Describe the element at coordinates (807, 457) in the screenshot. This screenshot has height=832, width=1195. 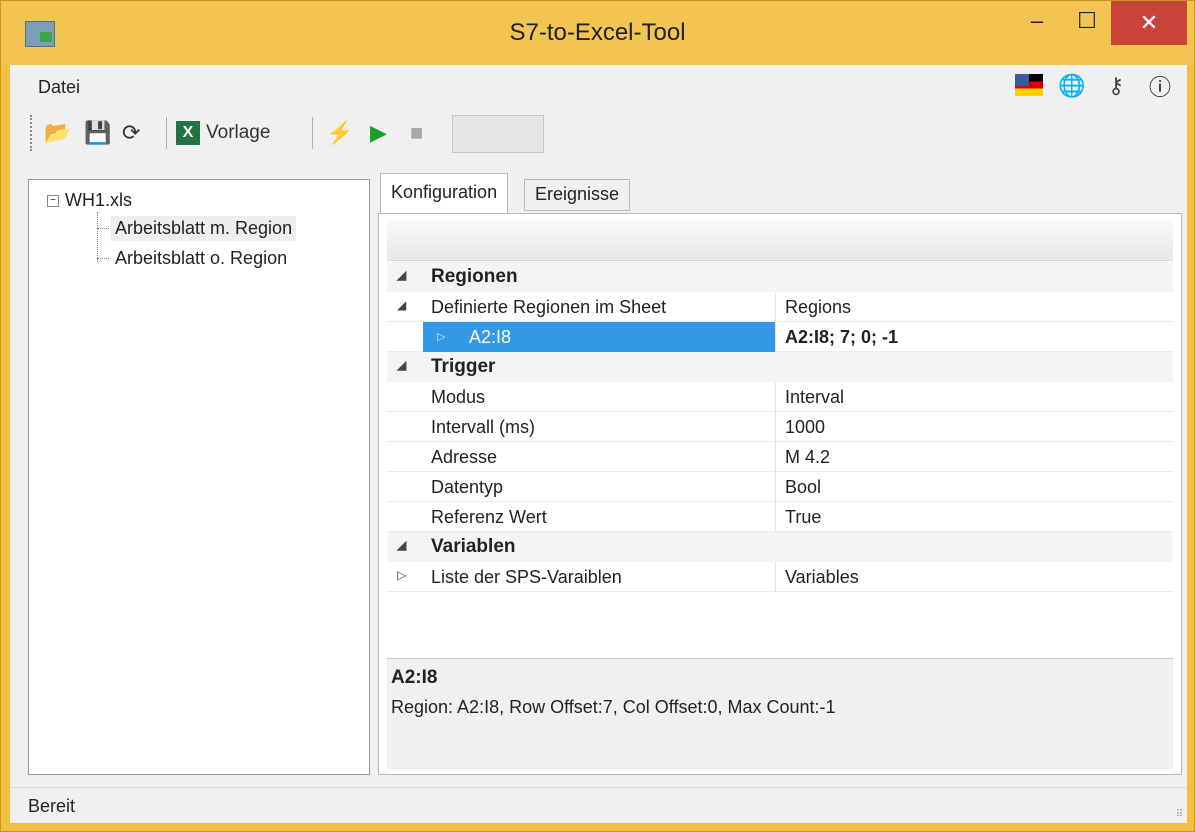
I see `property-value: M 4.2` at that location.